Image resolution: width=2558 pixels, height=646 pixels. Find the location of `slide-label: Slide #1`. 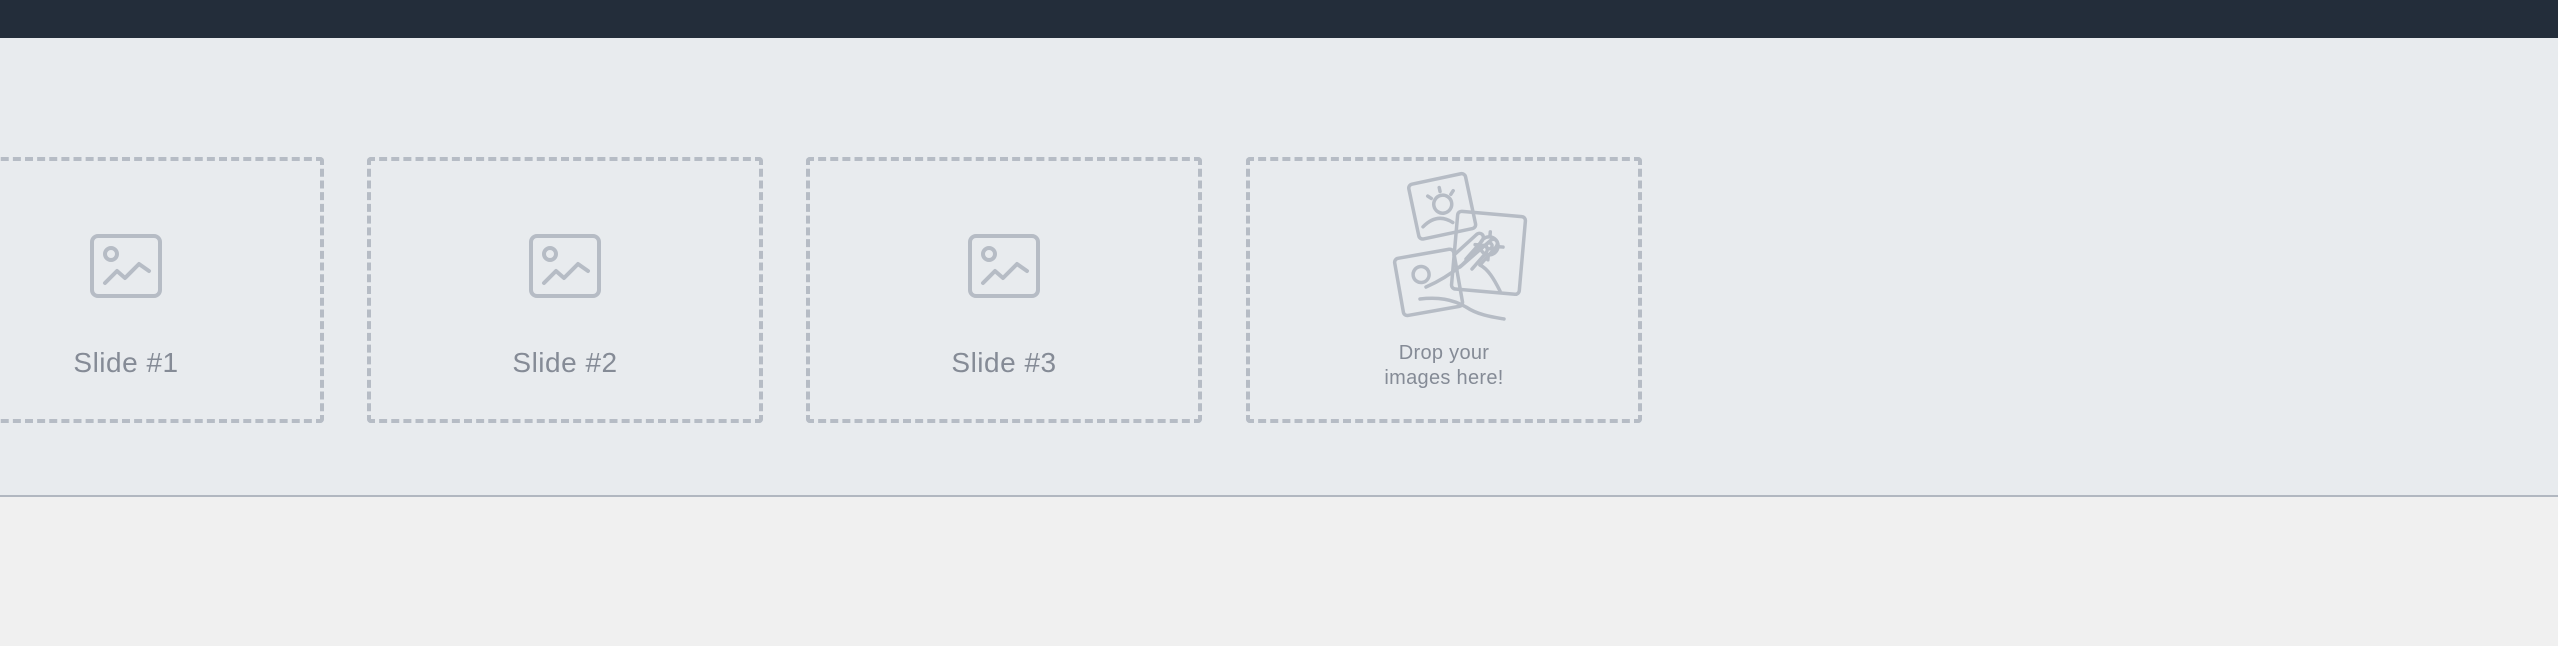

slide-label: Slide #1 is located at coordinates (126, 362).